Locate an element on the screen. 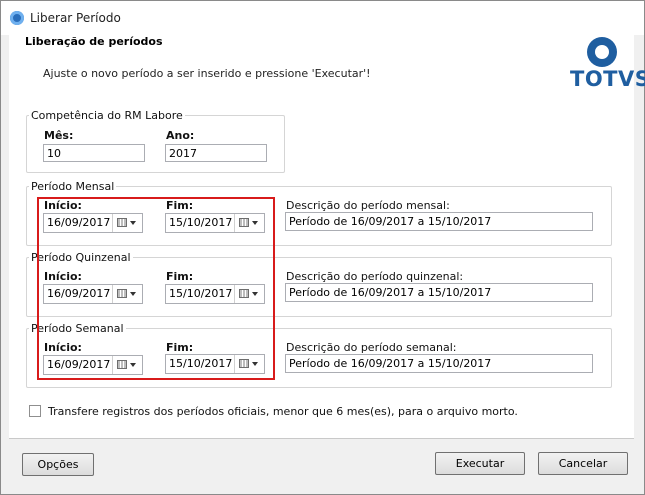 This screenshot has height=495, width=645. quinzenal-fim-label: Fim: is located at coordinates (180, 276).